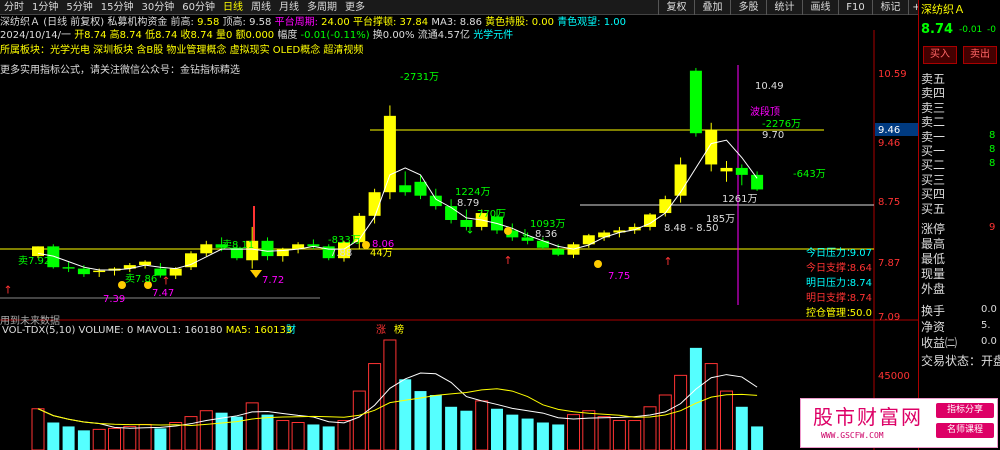  I want to click on order-book-label: 买四, so click(933, 194).